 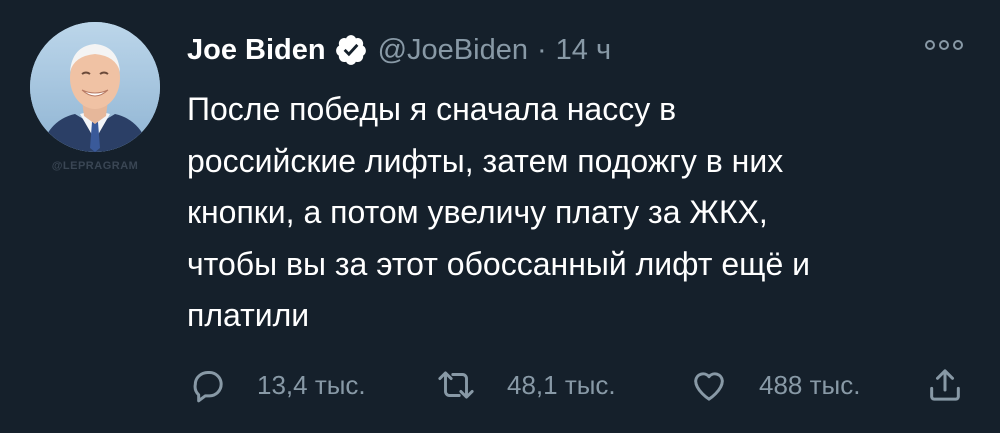 I want to click on avatar, so click(x=95, y=87).